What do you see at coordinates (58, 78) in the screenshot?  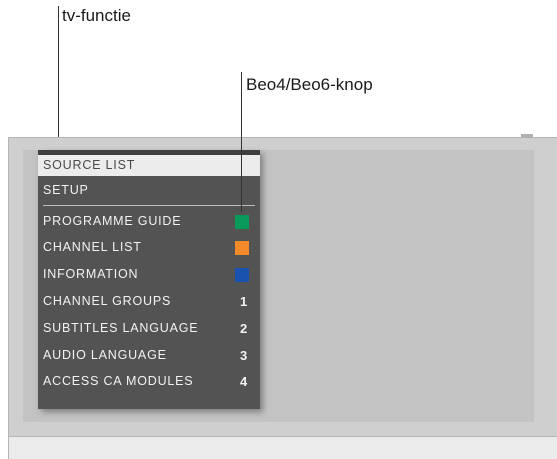 I see `tv-function-callout-line` at bounding box center [58, 78].